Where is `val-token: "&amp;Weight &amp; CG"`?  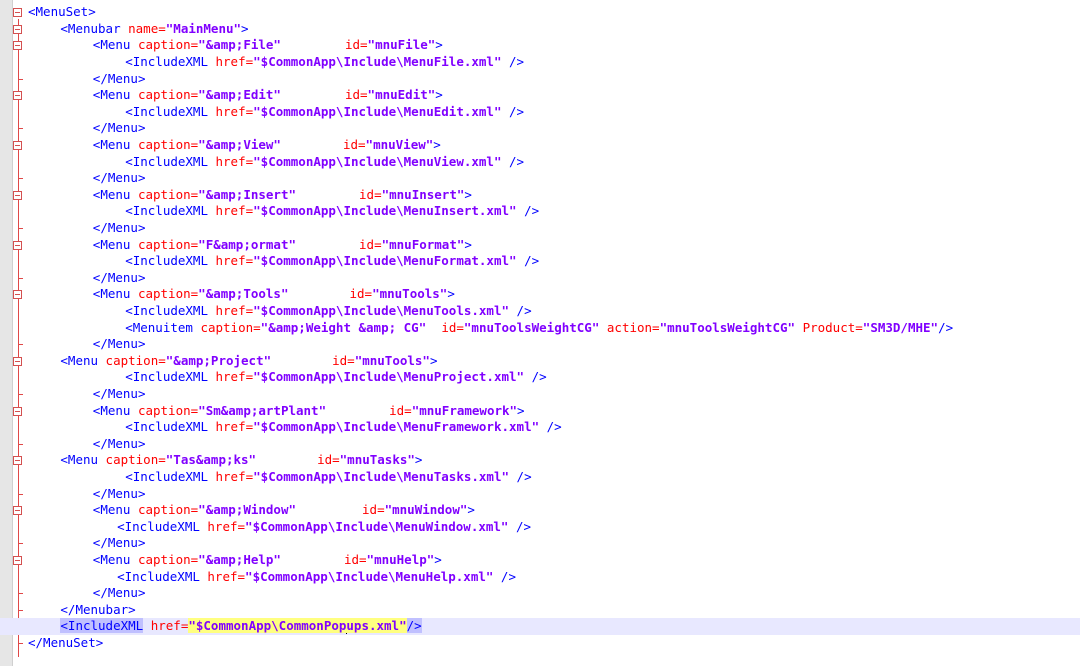 val-token: "&amp;Weight &amp; CG" is located at coordinates (343, 327).